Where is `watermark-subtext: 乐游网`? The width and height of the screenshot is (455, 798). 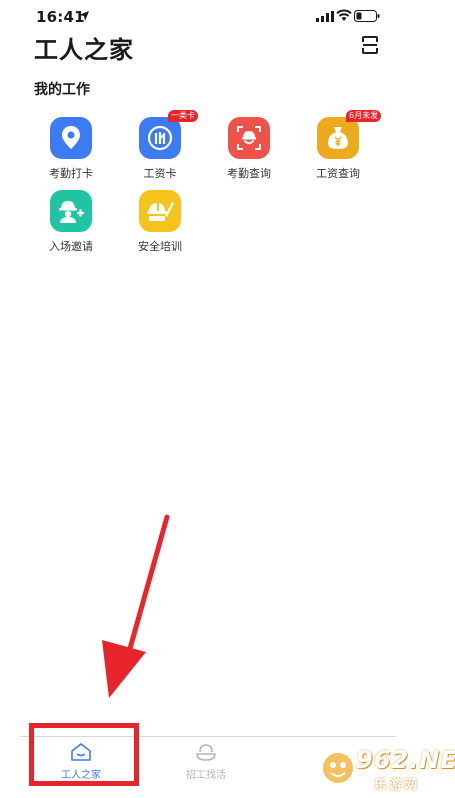
watermark-subtext: 乐游网 is located at coordinates (397, 785).